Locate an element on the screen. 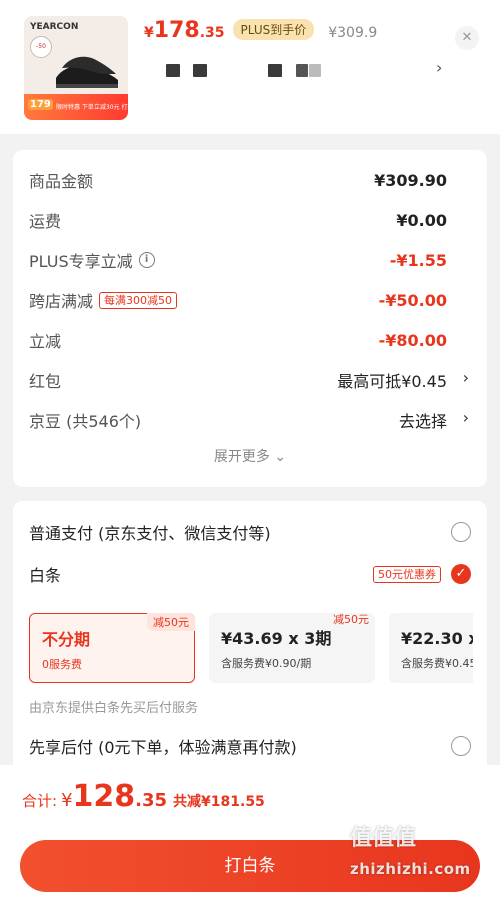  ribbon-text: 限时特惠 下单立减30元 打折 is located at coordinates (92, 107).